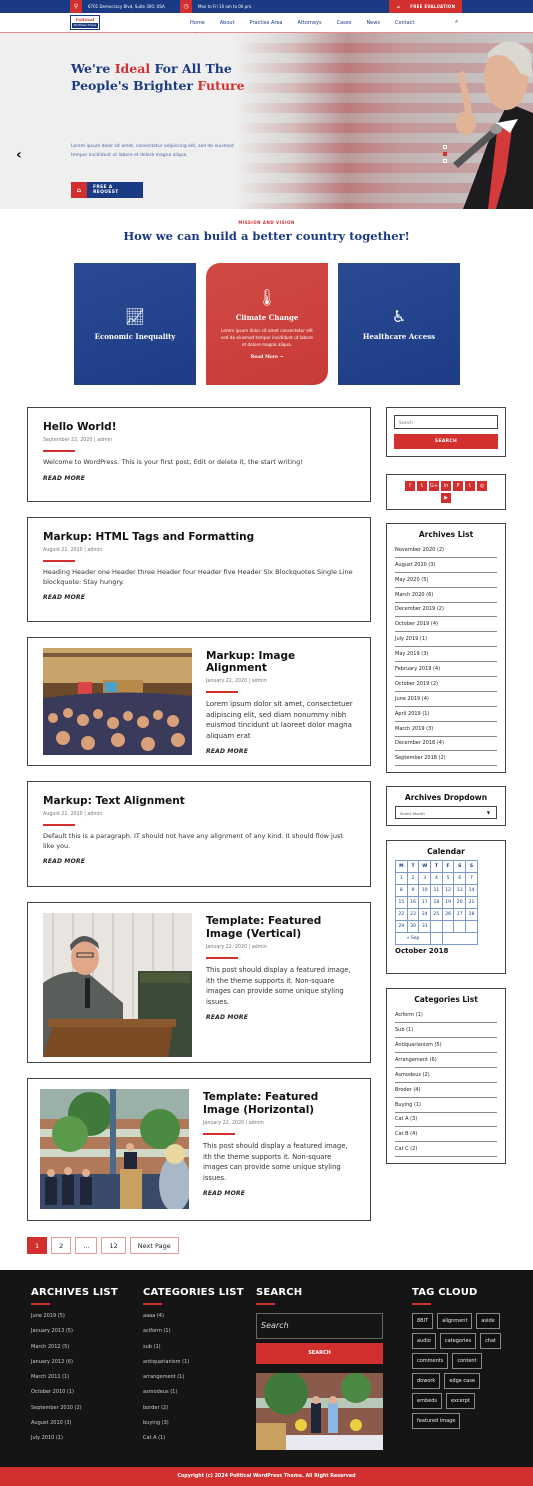  What do you see at coordinates (446, 441) in the screenshot?
I see `sidebar-search-button: SEARCH` at bounding box center [446, 441].